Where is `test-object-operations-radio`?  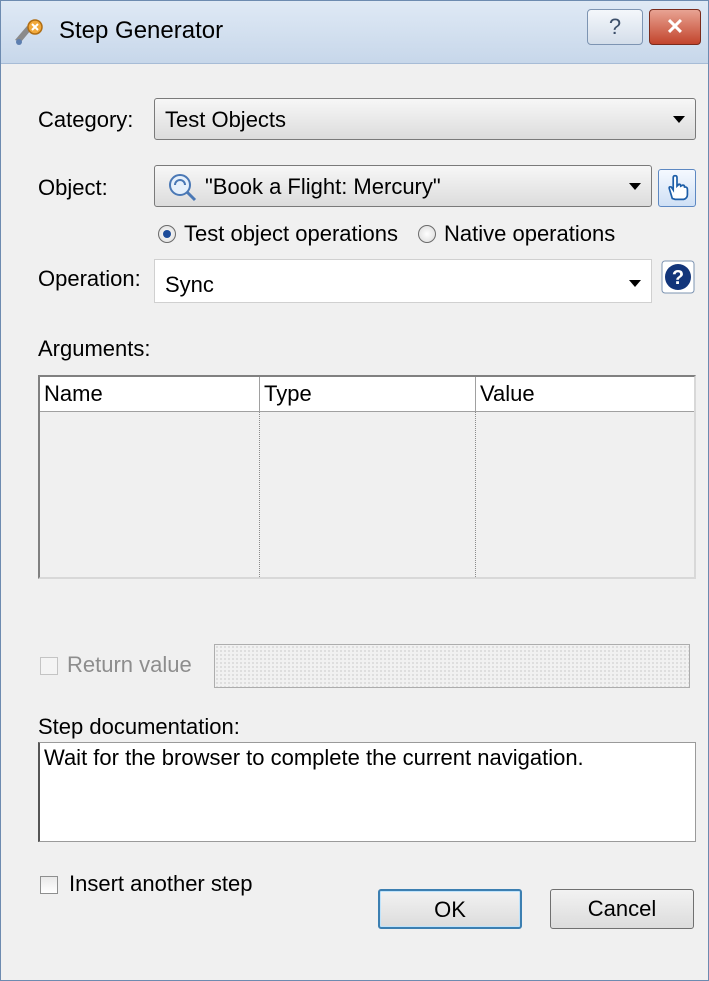
test-object-operations-radio is located at coordinates (167, 234).